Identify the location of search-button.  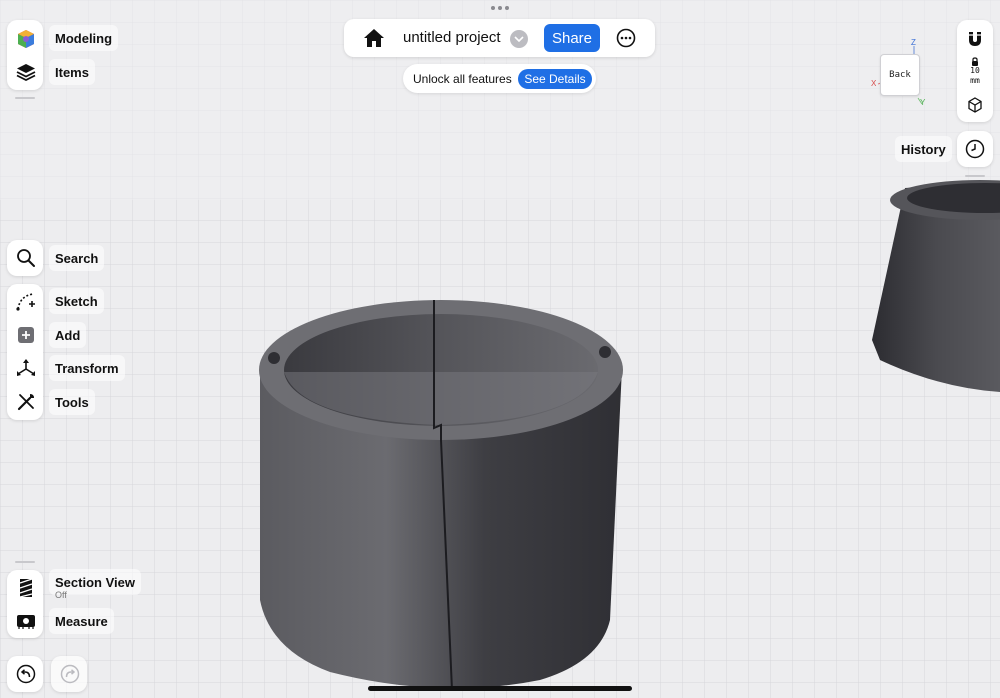
(26, 258).